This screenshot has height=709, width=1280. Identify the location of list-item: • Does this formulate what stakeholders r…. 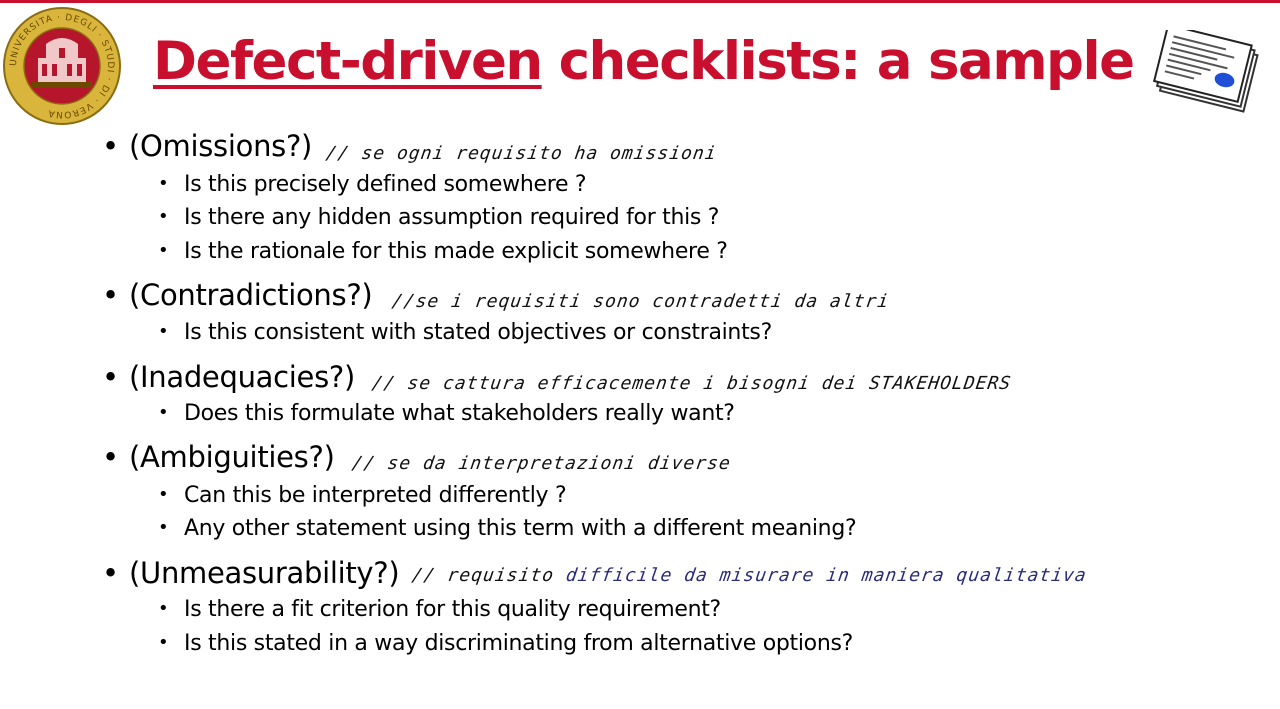
(446, 413).